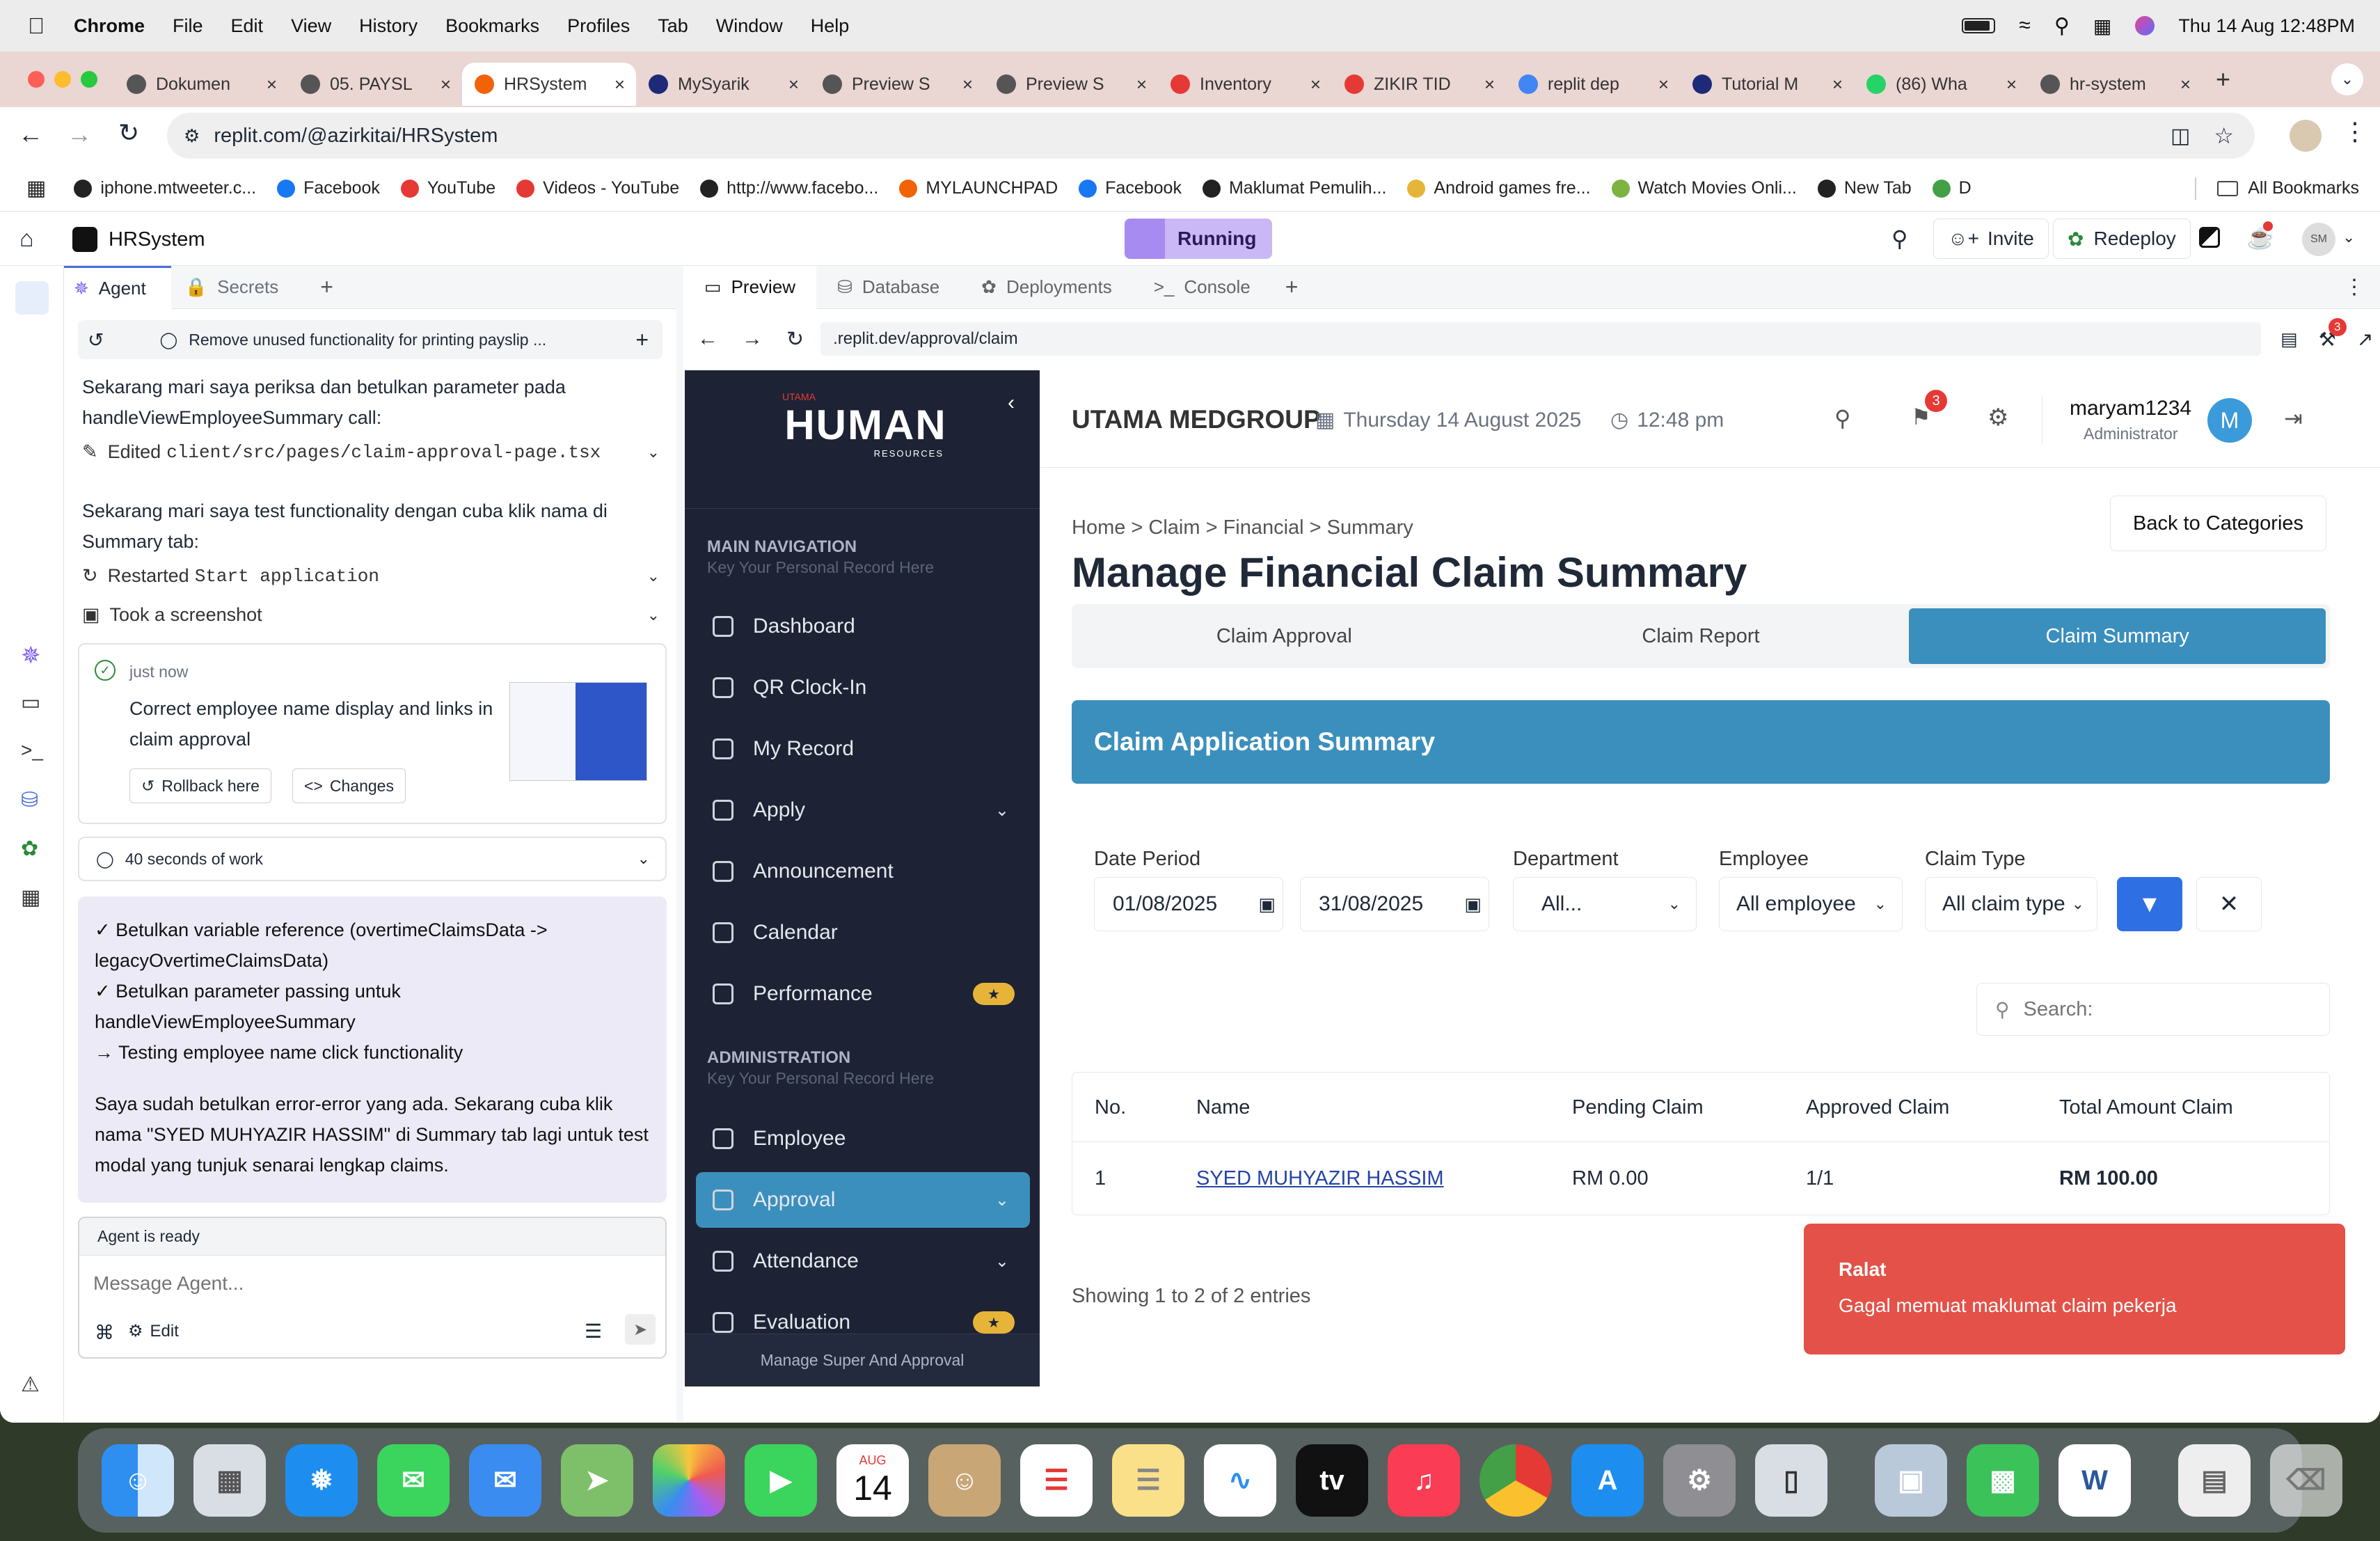  What do you see at coordinates (2180, 136) in the screenshot?
I see `install-app-icon: ◫` at bounding box center [2180, 136].